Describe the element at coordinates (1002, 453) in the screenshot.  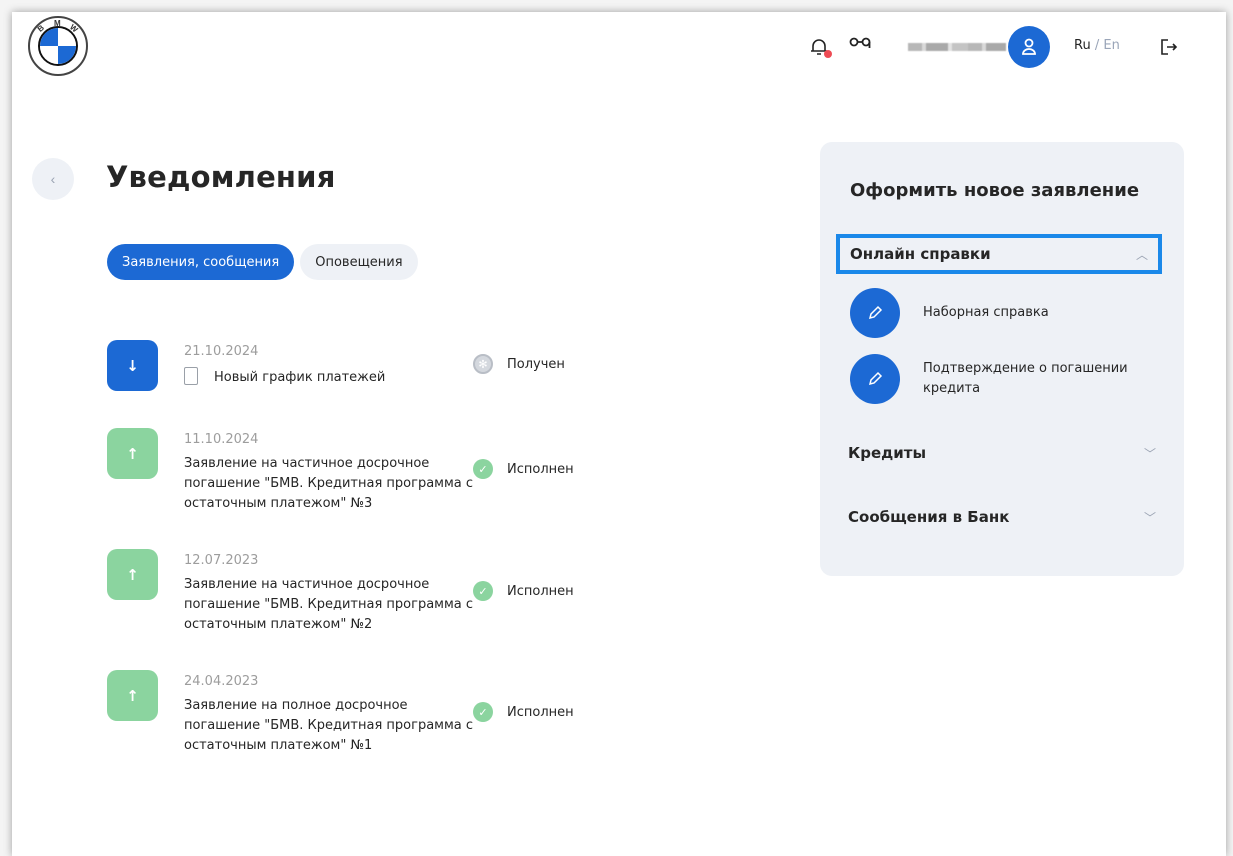
I see `accordion-credits: Кредиты ﹀` at that location.